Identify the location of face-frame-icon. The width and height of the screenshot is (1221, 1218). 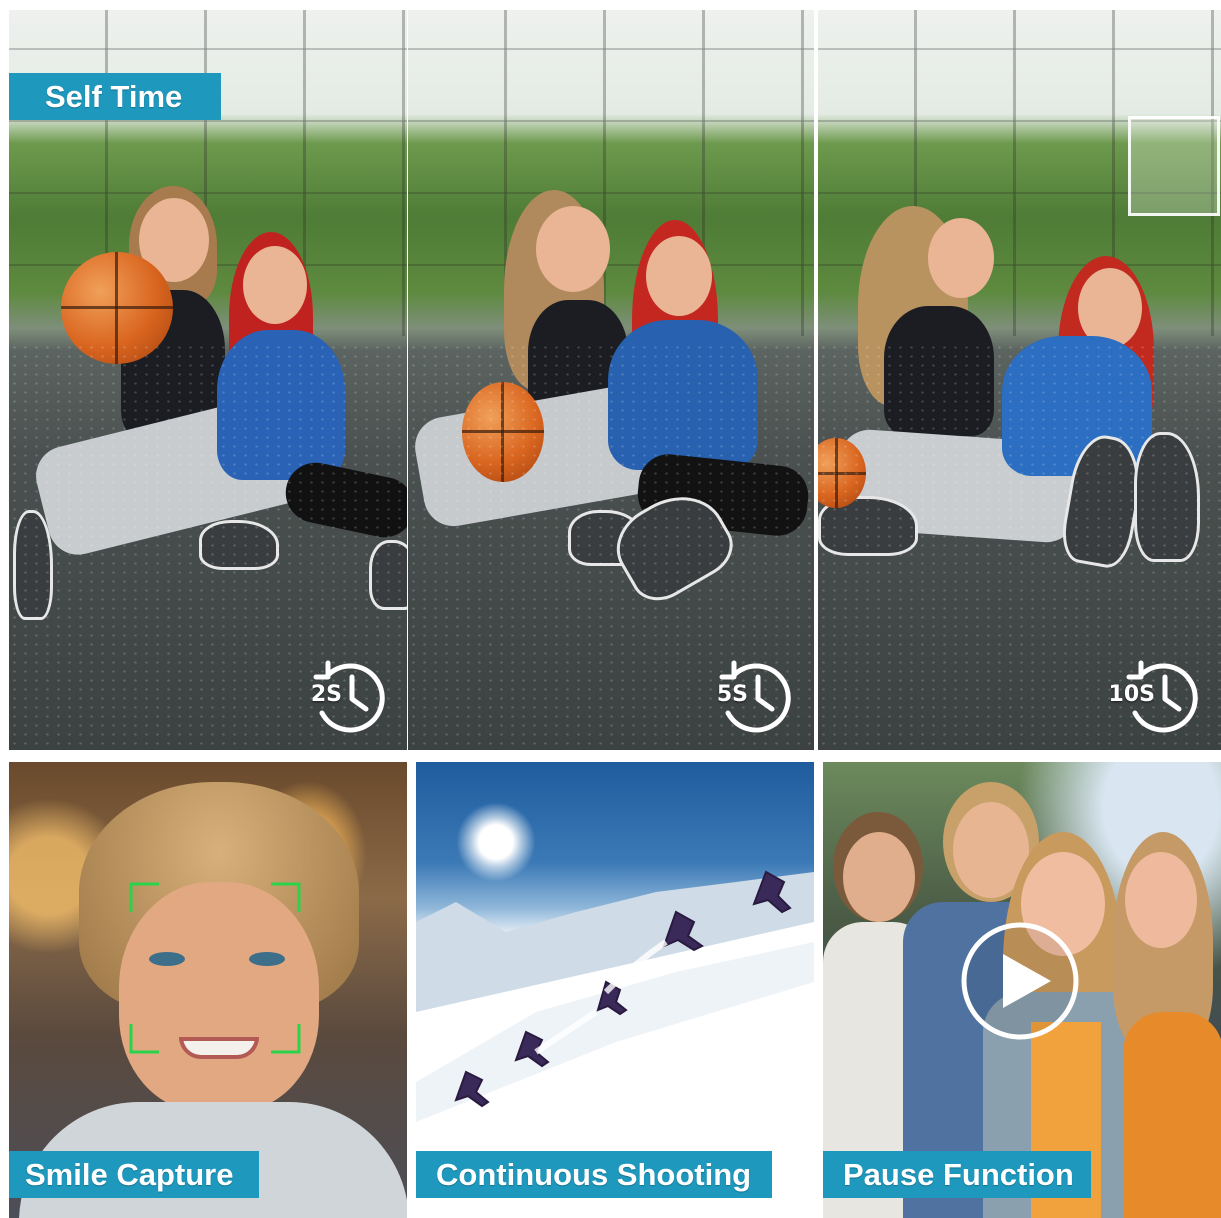
(215, 968).